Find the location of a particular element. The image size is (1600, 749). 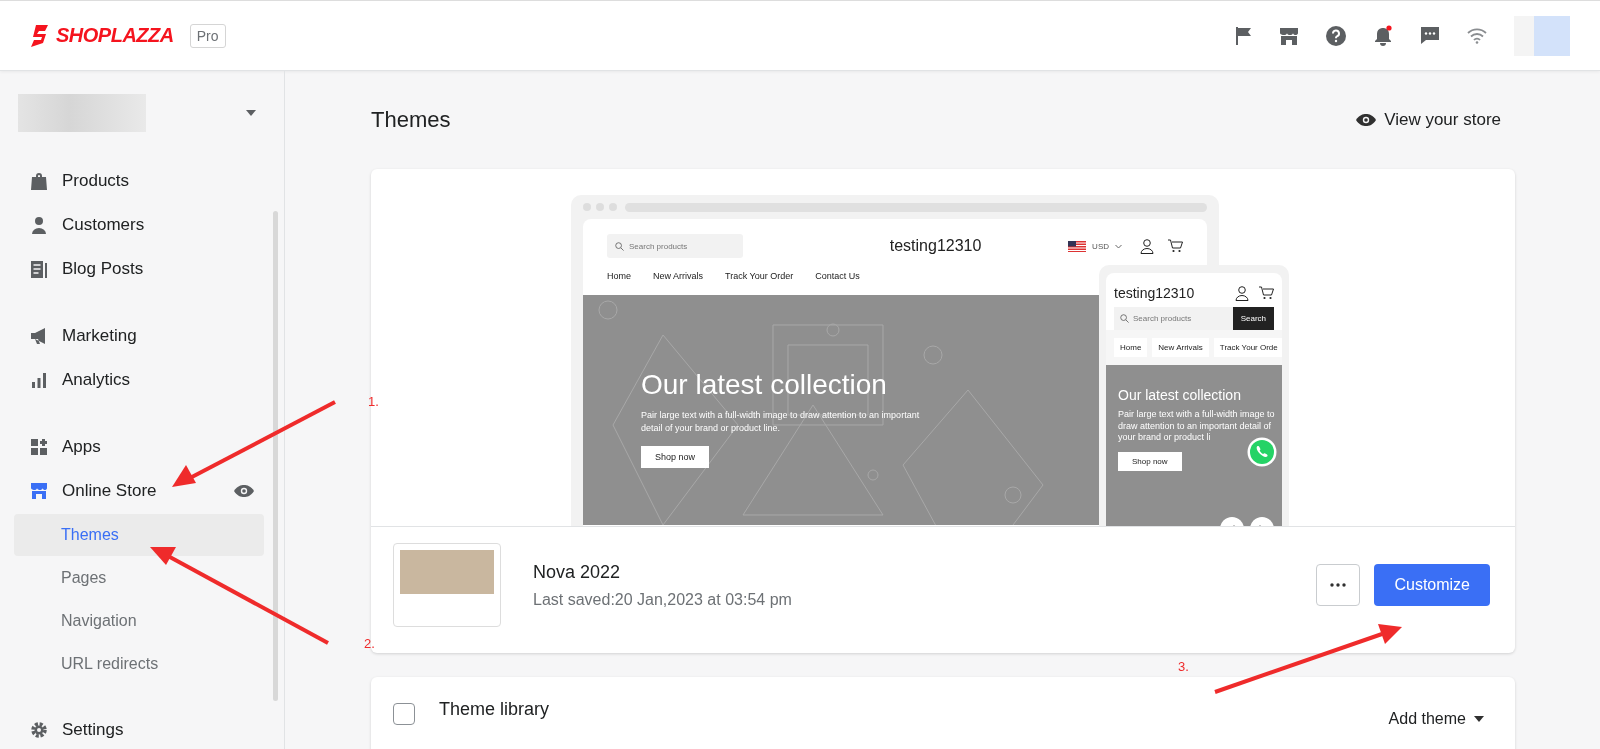

sidebar-subitem: Navigation is located at coordinates (139, 621).